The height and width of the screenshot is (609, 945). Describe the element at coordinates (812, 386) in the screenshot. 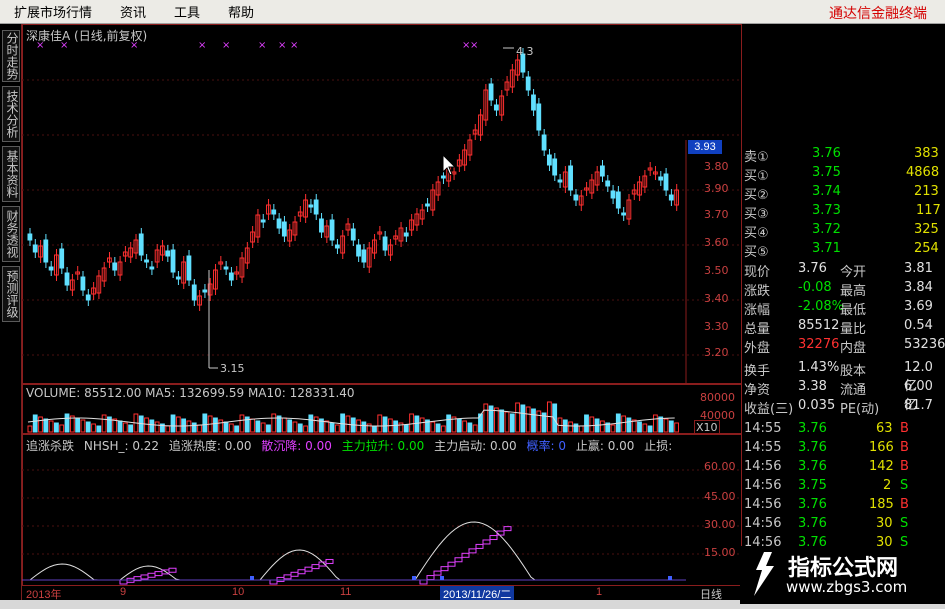

I see `stat-value: 3.38` at that location.